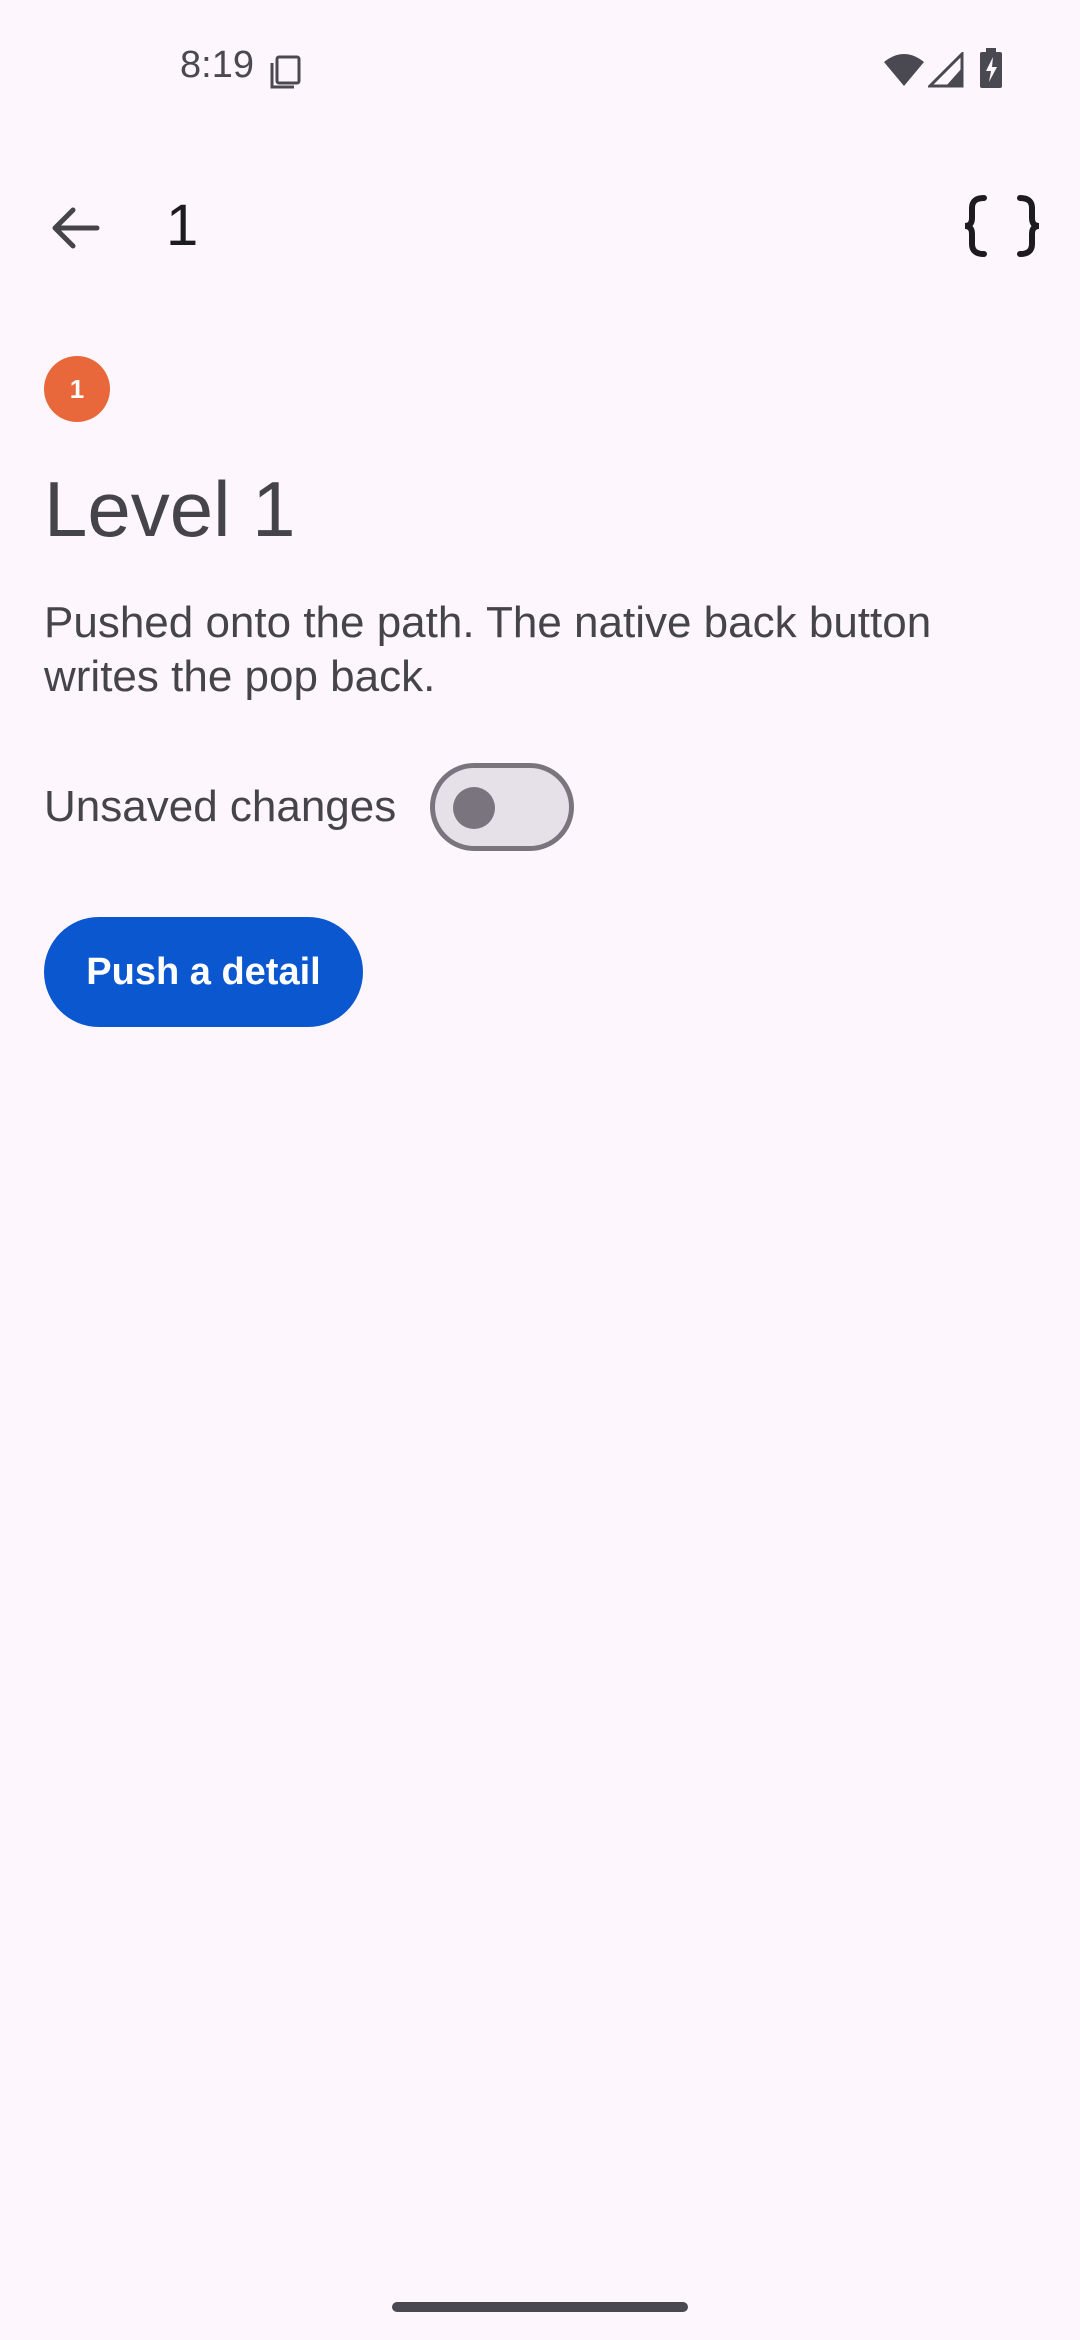  What do you see at coordinates (203, 972) in the screenshot?
I see `push-detail-button: Push a detail` at bounding box center [203, 972].